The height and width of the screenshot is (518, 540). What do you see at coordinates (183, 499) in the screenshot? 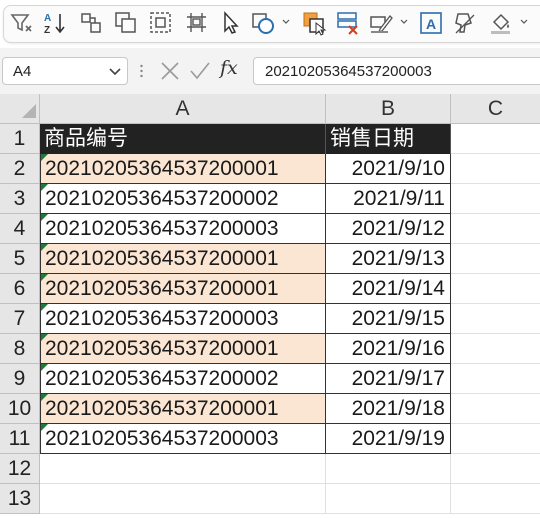
I see `cell-a13` at bounding box center [183, 499].